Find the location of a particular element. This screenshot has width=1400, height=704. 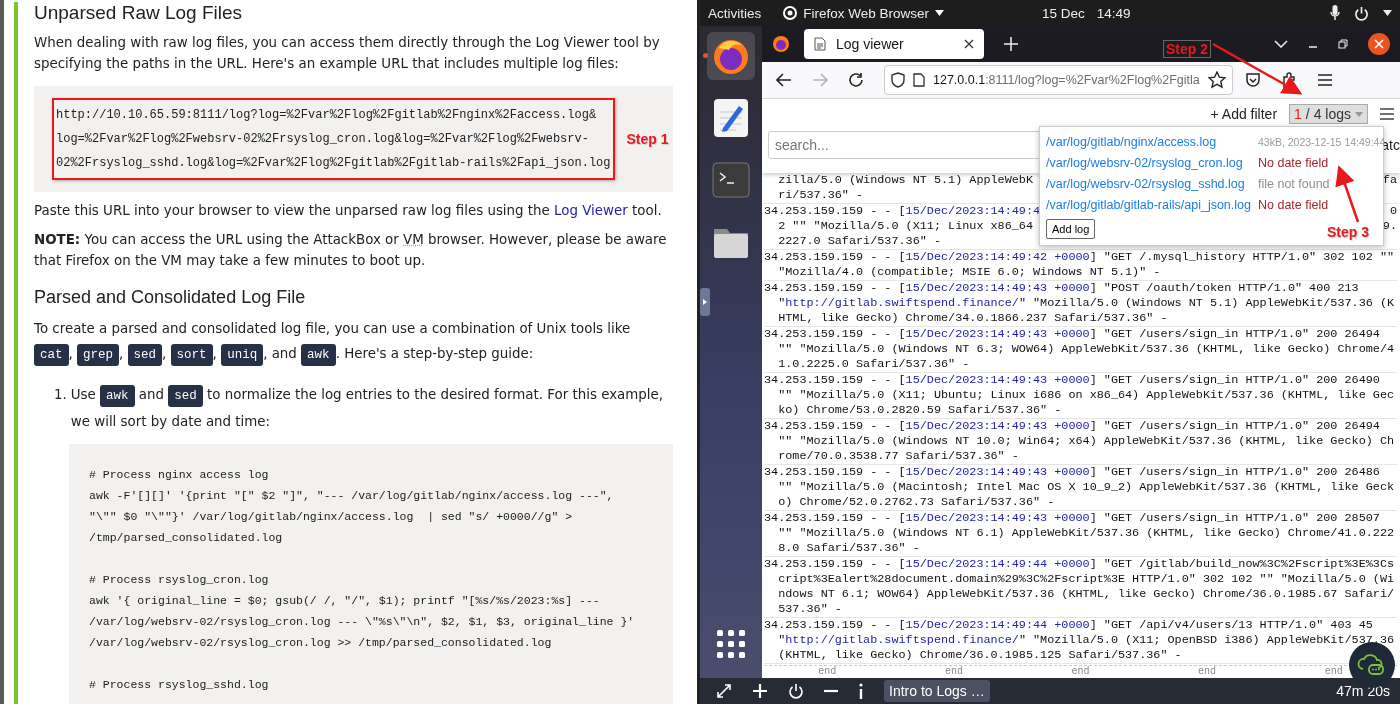

log-entry: 34.253.159.159 - - [15/Dec/2023:14:49:43 +0000] "POST /oauth/token HTTP/1.0" 400 213 "http://gitlab.swiftspend.finance/" "Mozilla/5.0 (Windows NT 5.1) AppleWebKit/537.36 (KHTML, like Gecko) Chrome/34.0.1866.237 Safari/537.36" - is located at coordinates (1080, 304).